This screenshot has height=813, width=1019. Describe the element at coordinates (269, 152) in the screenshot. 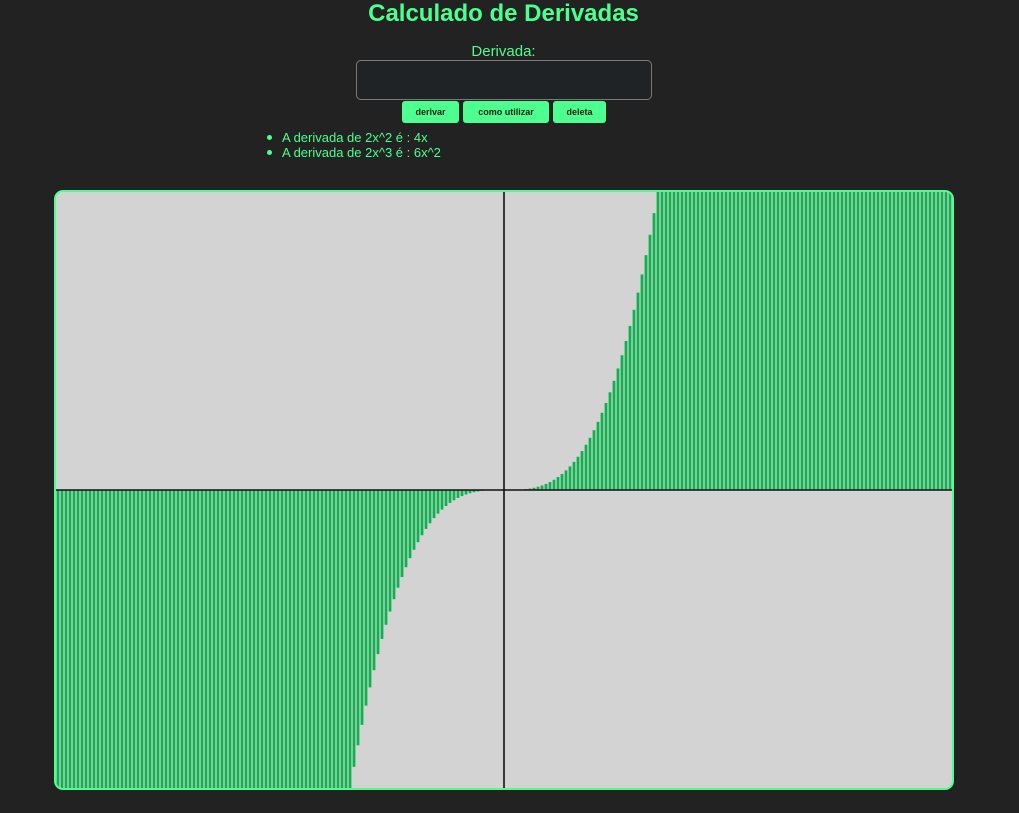

I see `bullet-icon` at that location.